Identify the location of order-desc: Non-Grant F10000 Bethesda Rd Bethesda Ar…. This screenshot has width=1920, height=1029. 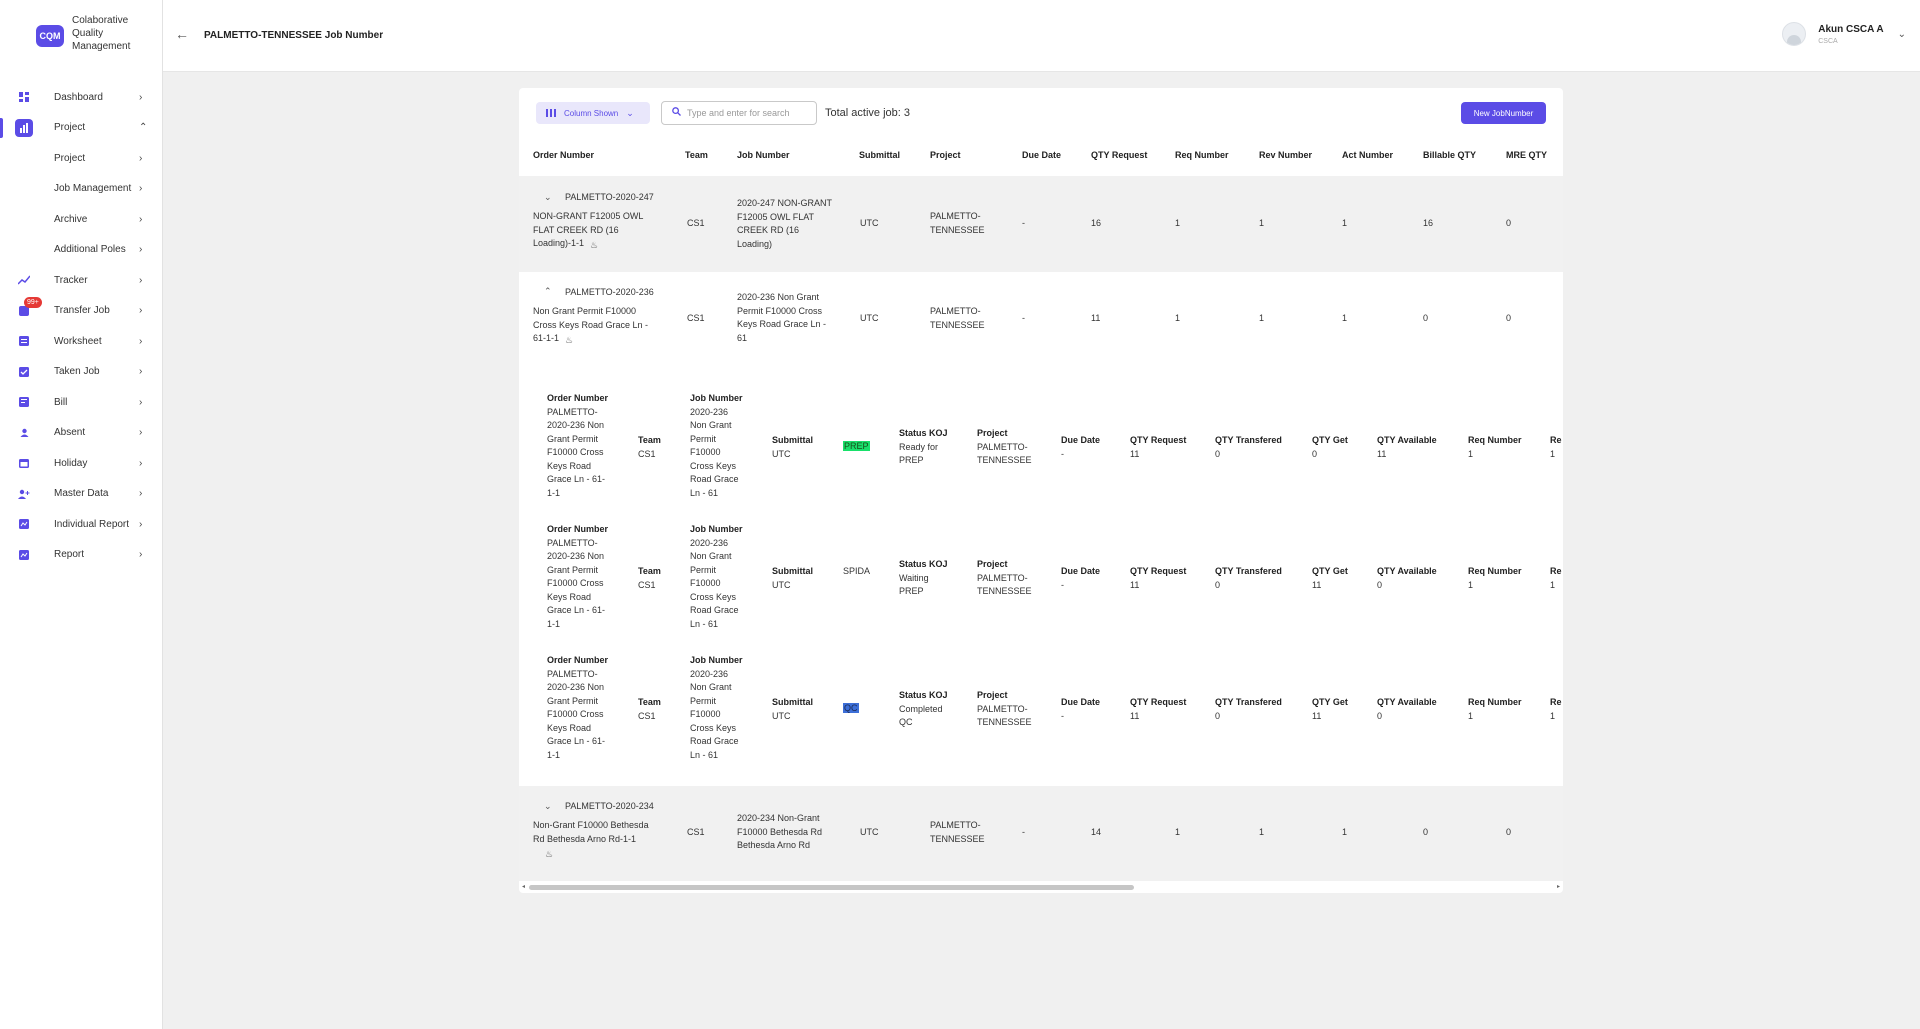
(591, 839).